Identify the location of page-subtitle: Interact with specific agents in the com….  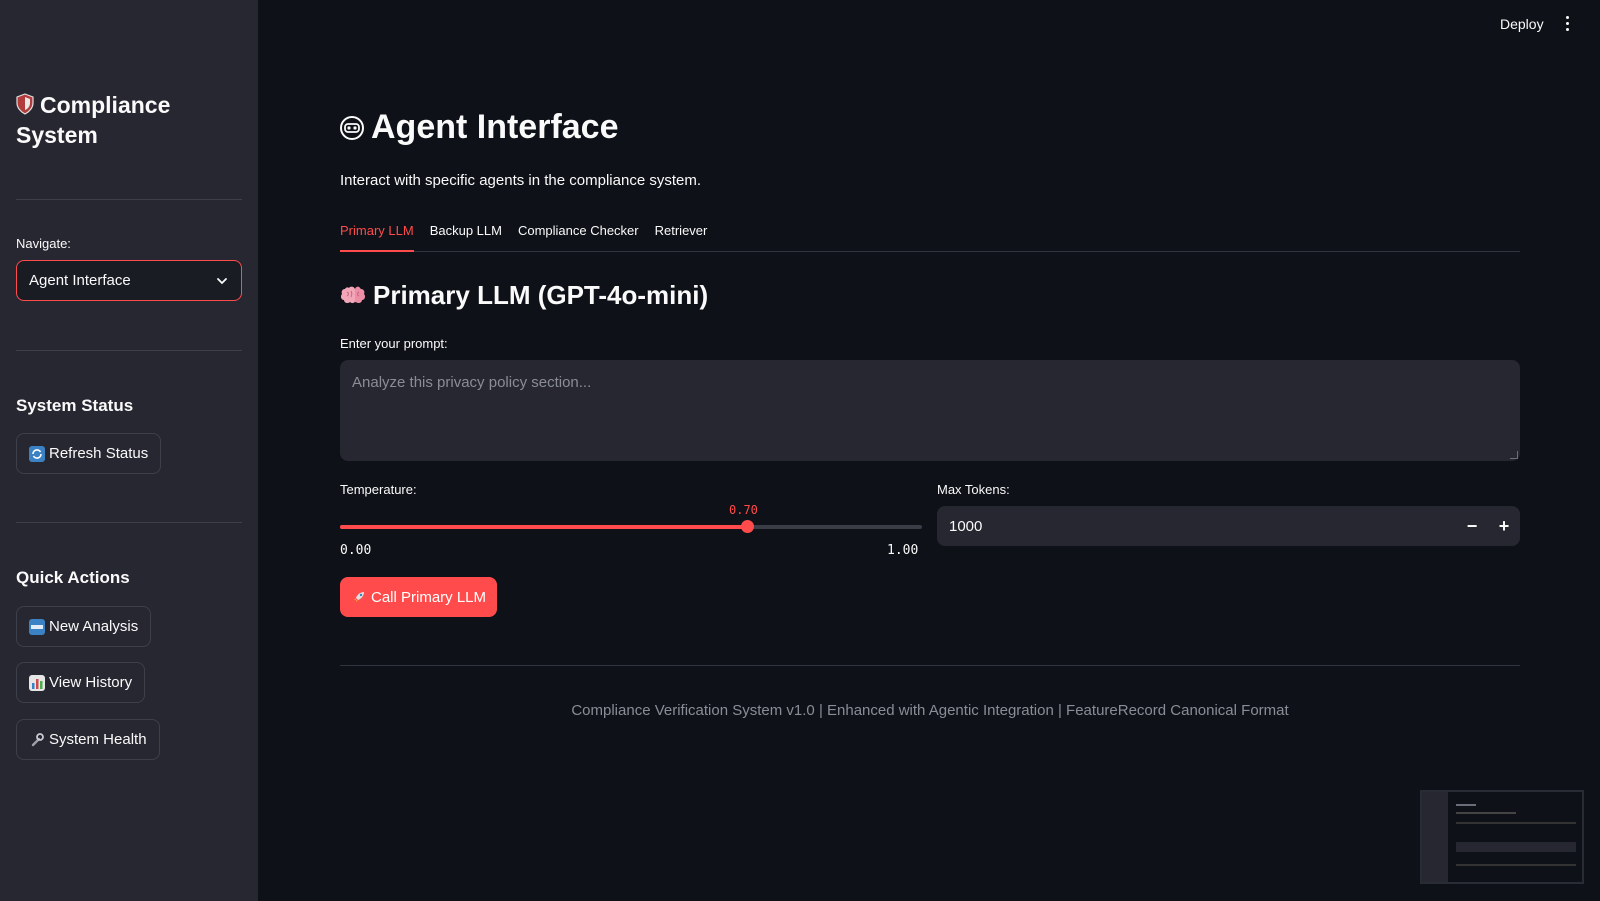
(520, 180).